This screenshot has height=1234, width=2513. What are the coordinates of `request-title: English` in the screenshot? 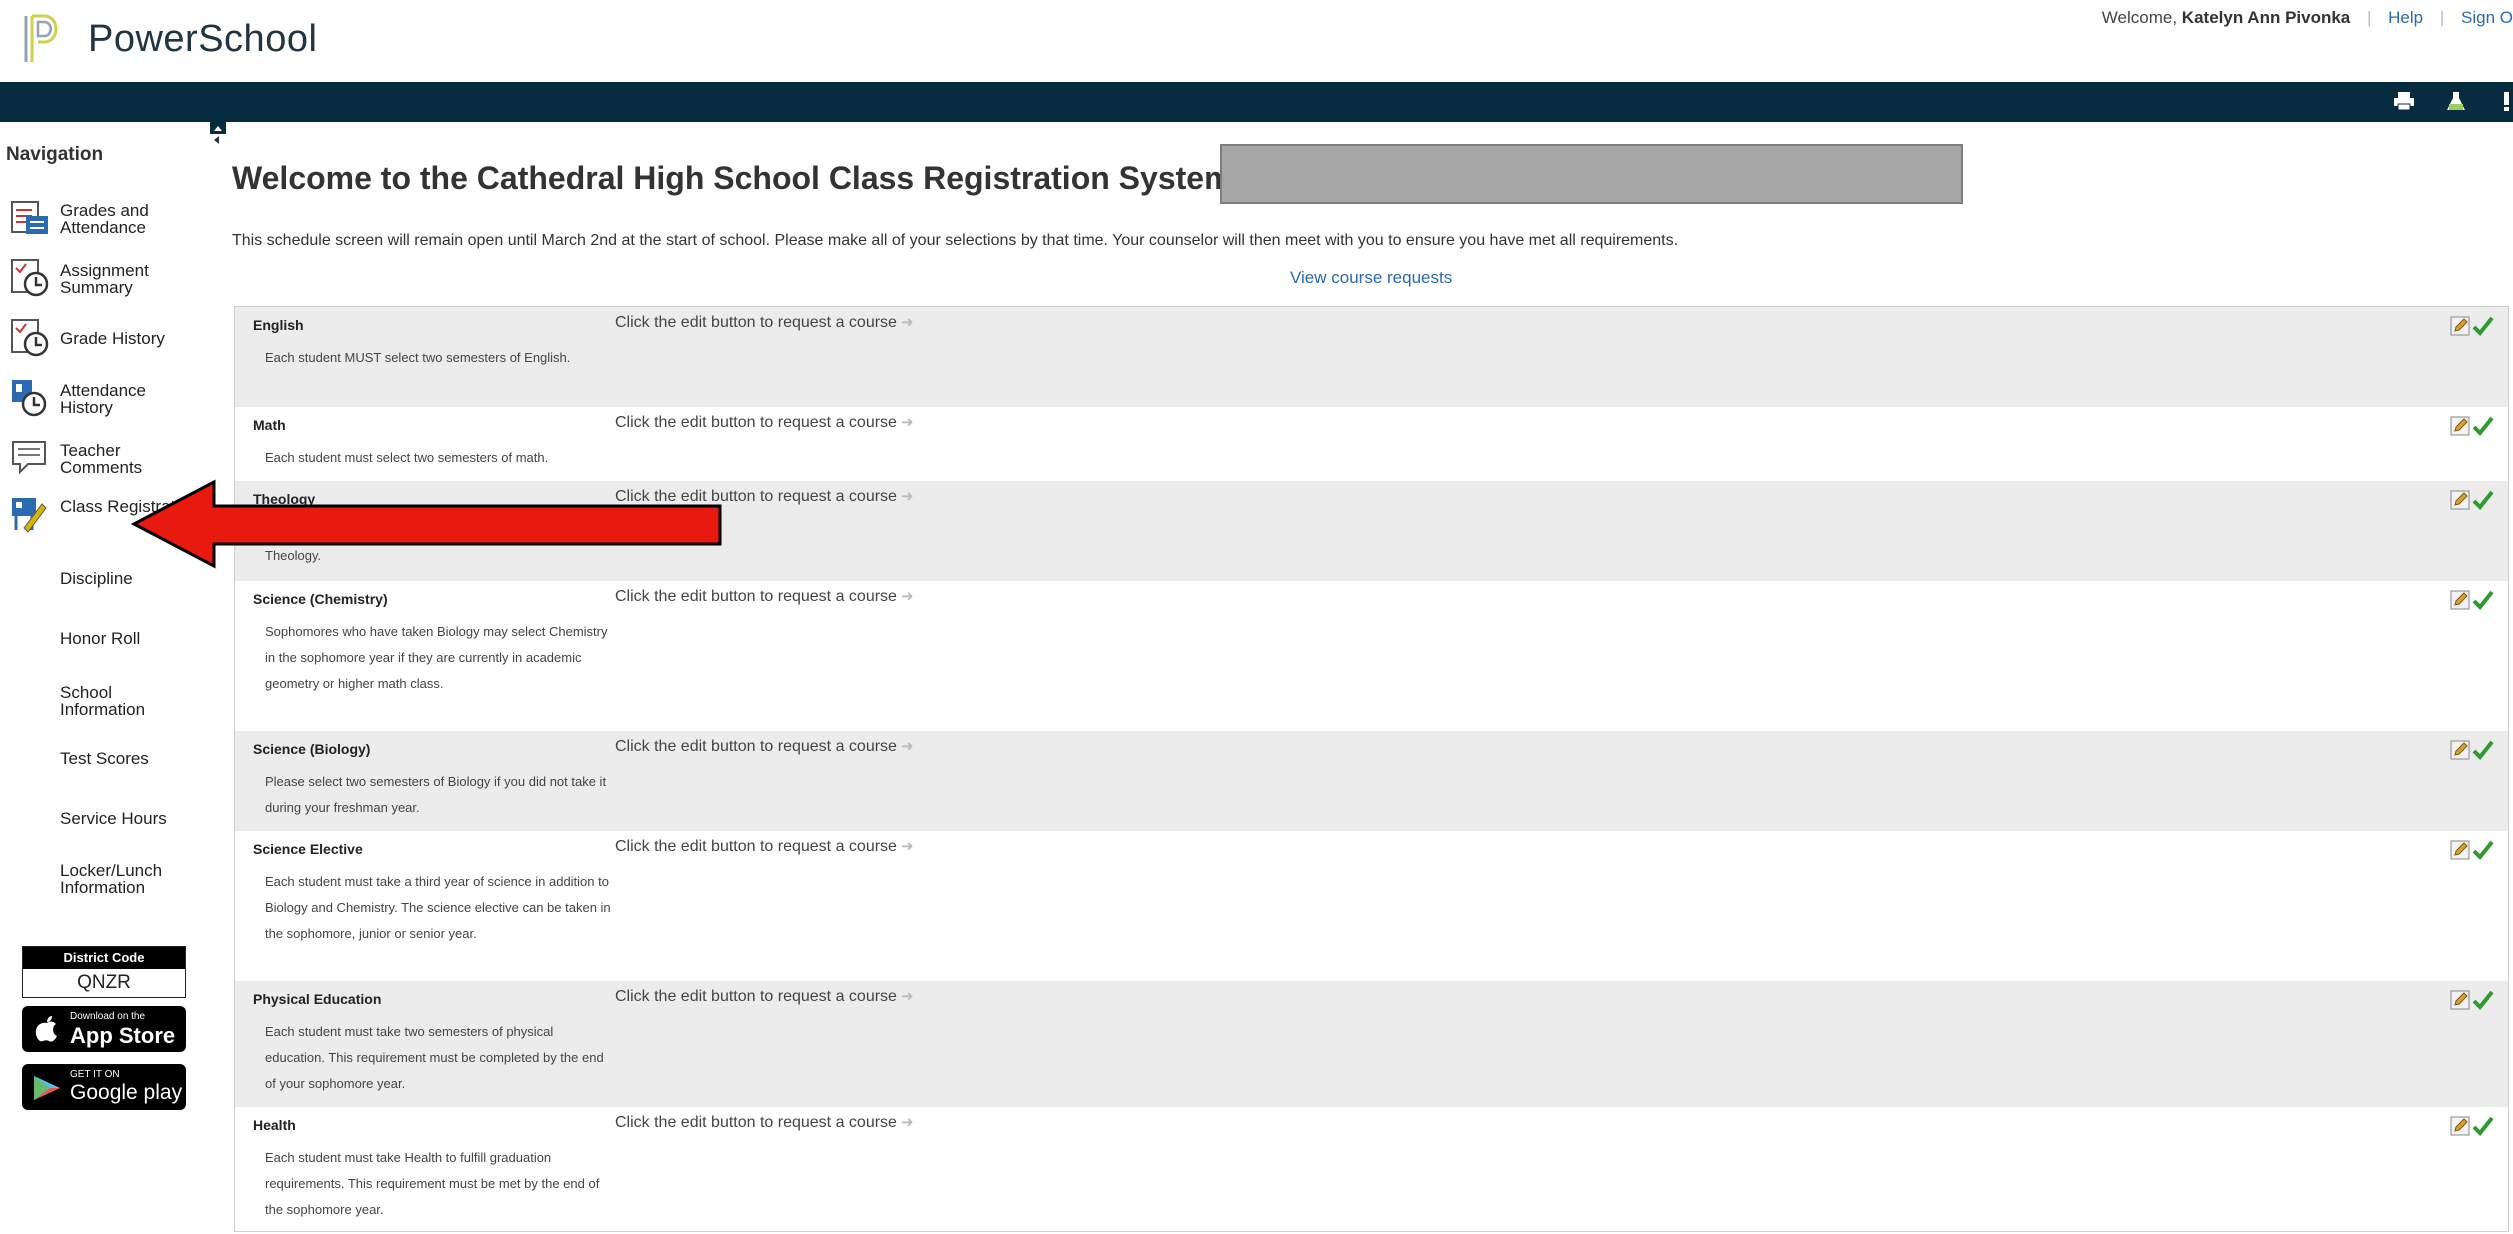 It's located at (278, 325).